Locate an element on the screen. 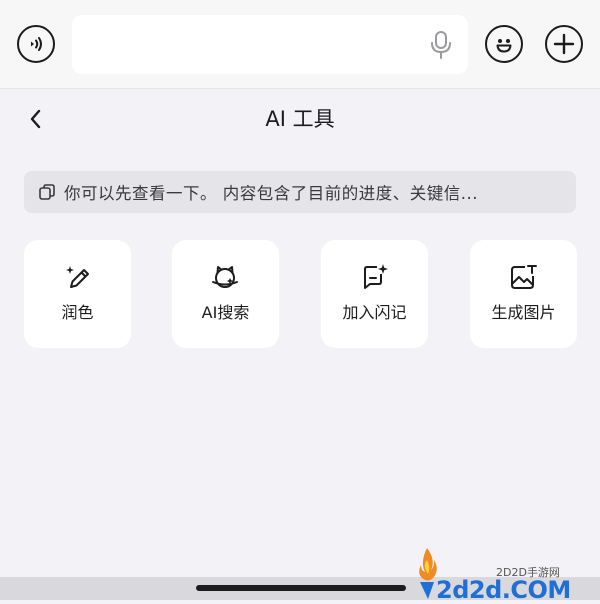 This screenshot has width=600, height=604. panel-header: AI 工具 is located at coordinates (300, 119).